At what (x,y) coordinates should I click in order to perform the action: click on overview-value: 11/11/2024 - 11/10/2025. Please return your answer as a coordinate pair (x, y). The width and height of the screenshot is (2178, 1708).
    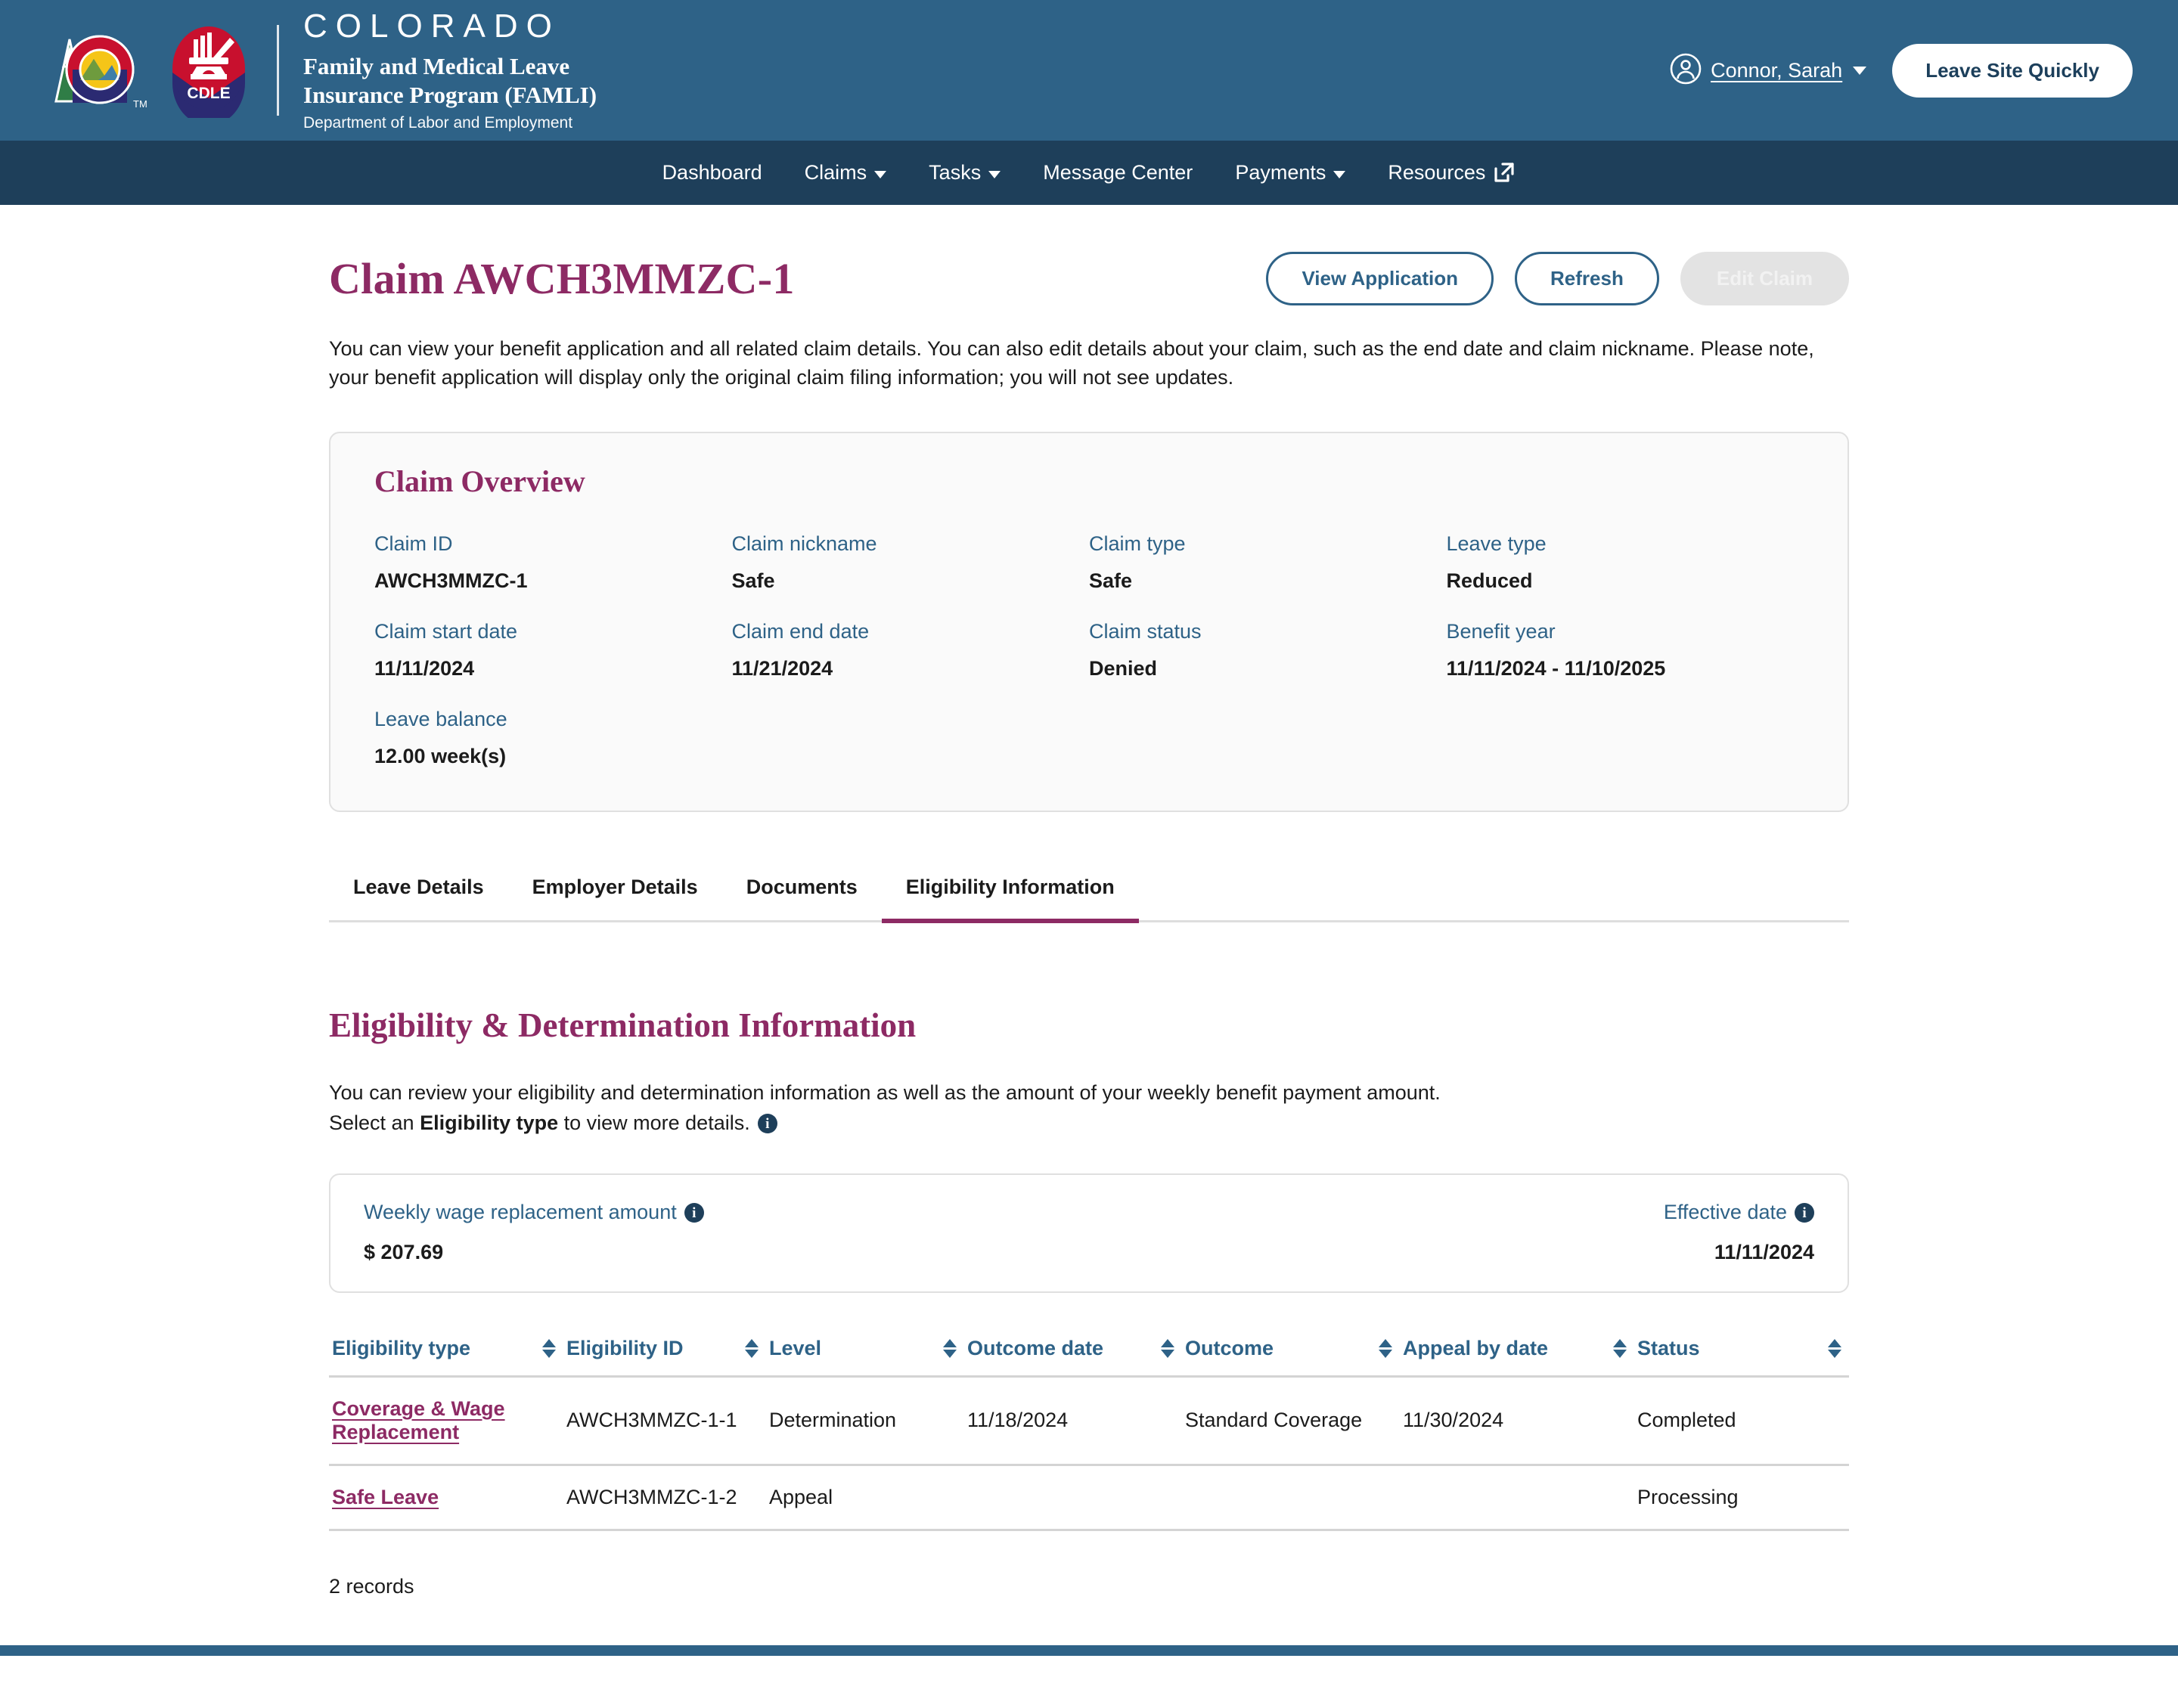
    Looking at the image, I should click on (1556, 668).